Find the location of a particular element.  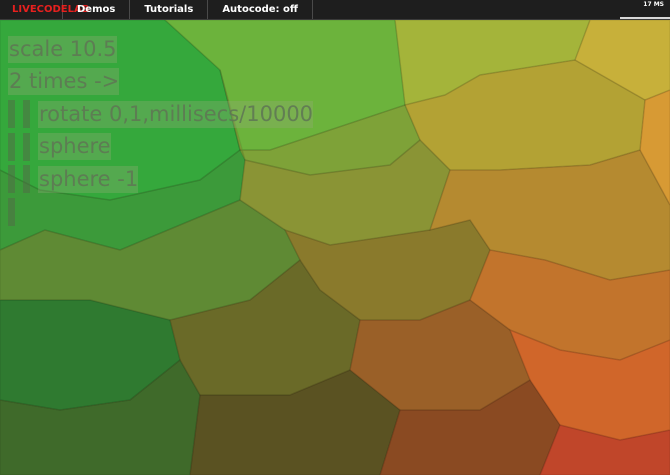

frame-time-meter: 17 MS is located at coordinates (645, 10).